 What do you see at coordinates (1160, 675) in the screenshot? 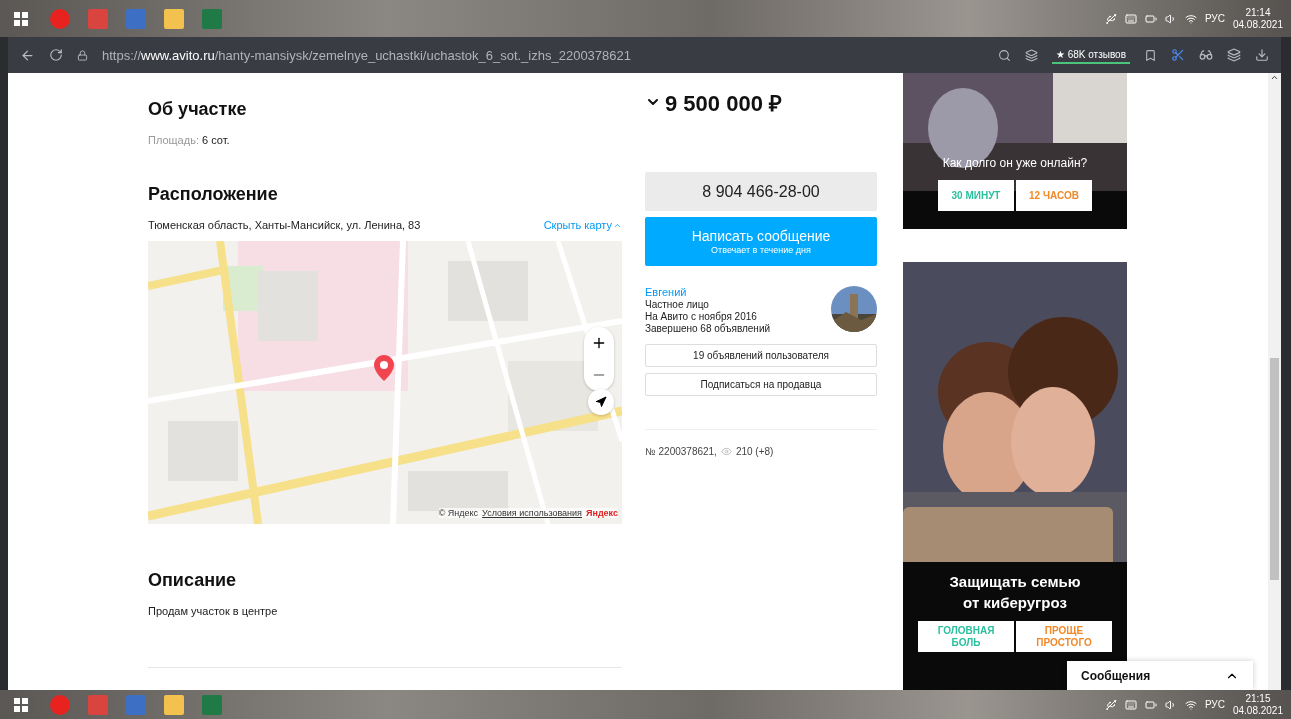
I see `messages-widget: Сообщения` at bounding box center [1160, 675].